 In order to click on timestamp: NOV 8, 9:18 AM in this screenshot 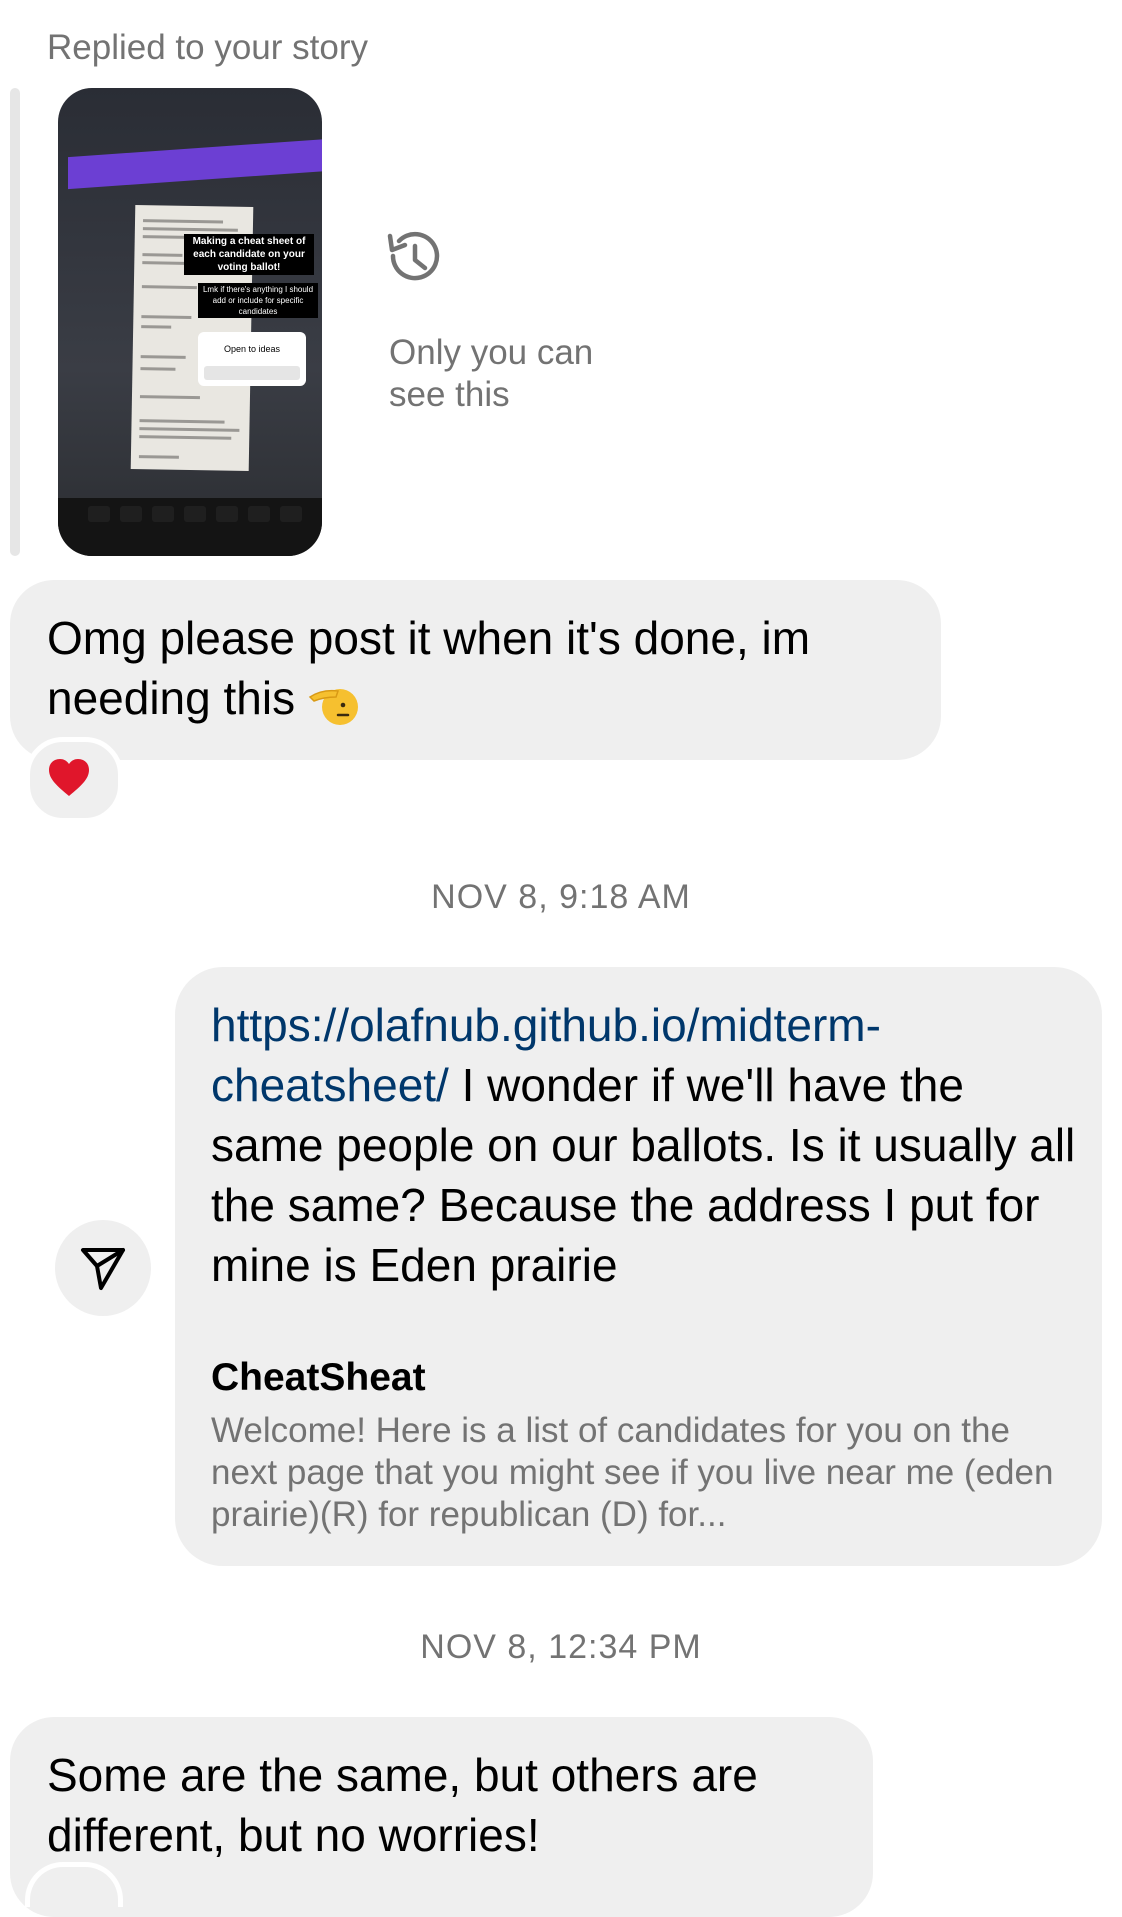, I will do `click(561, 897)`.